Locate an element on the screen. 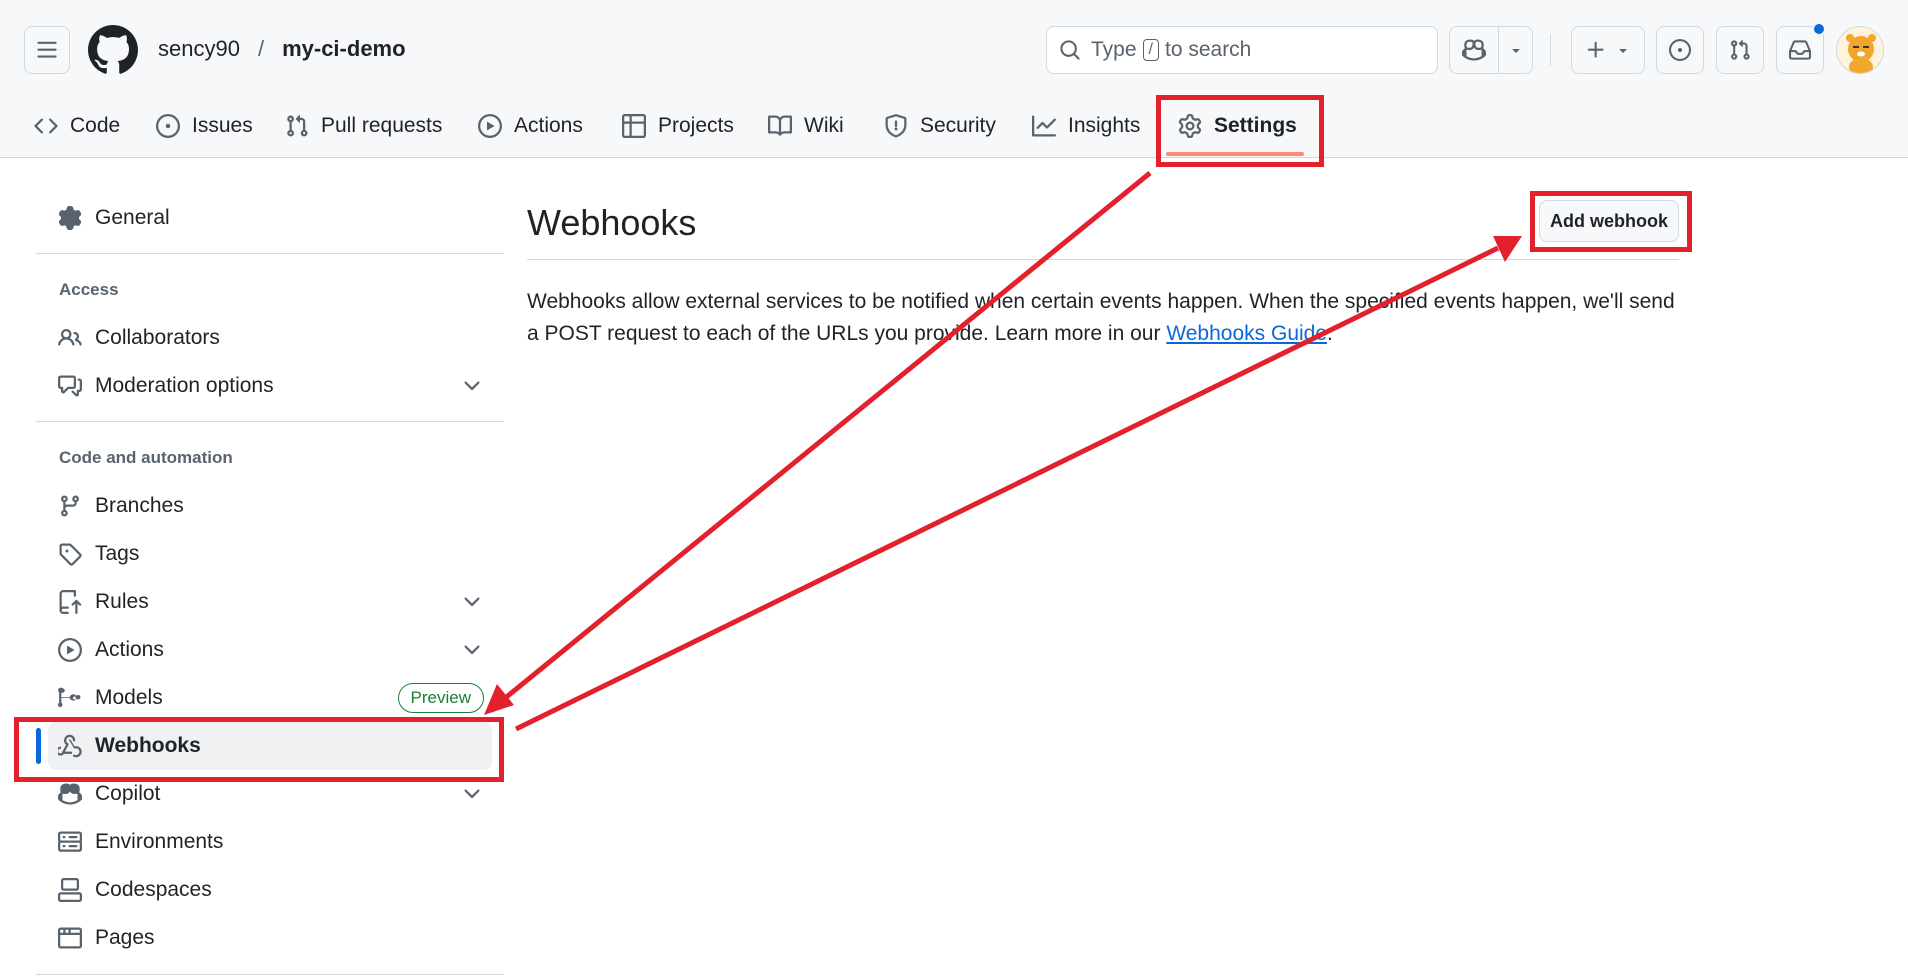 Image resolution: width=1908 pixels, height=978 pixels. topbar-divider is located at coordinates (1550, 50).